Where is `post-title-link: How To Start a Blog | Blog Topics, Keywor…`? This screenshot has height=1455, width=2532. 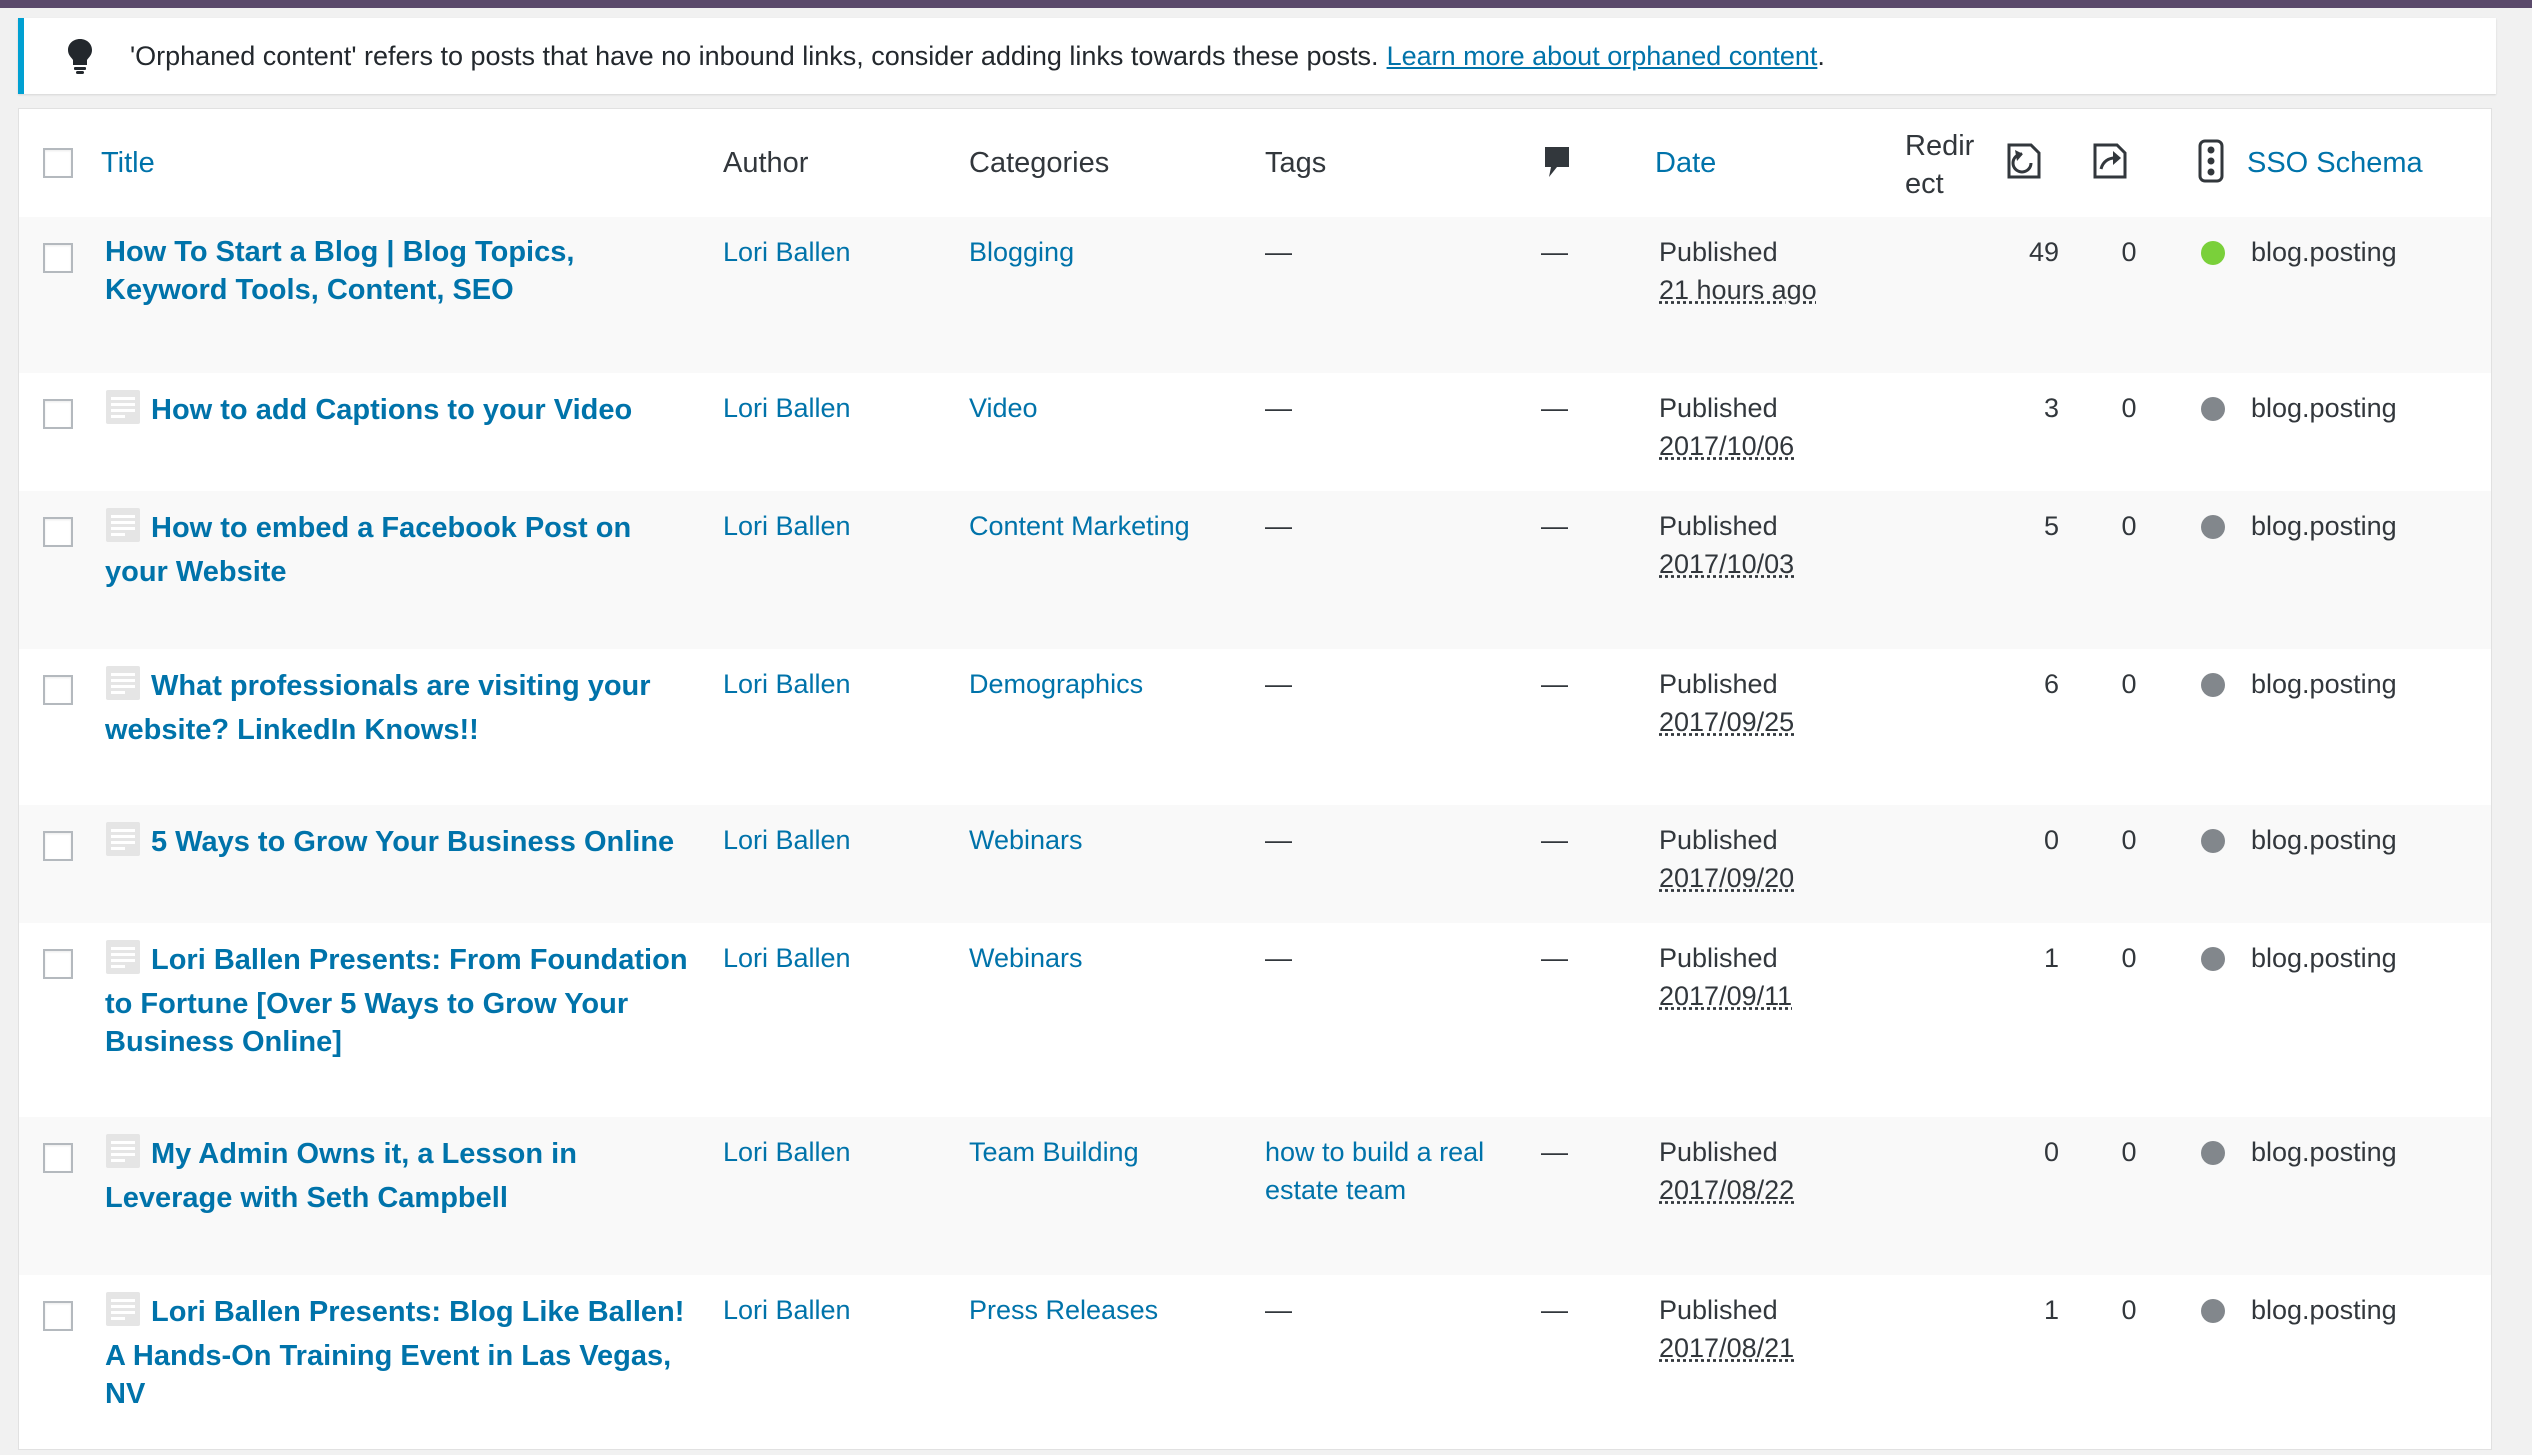 post-title-link: How To Start a Blog | Blog Topics, Keywor… is located at coordinates (405, 271).